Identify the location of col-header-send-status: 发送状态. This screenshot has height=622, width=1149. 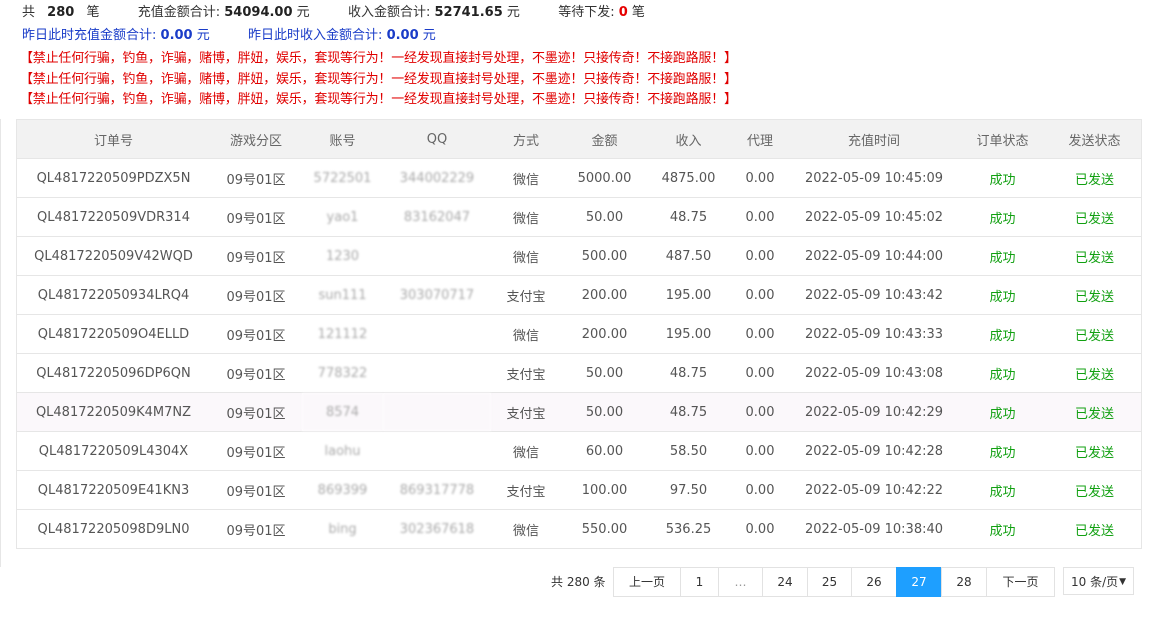
(1094, 139).